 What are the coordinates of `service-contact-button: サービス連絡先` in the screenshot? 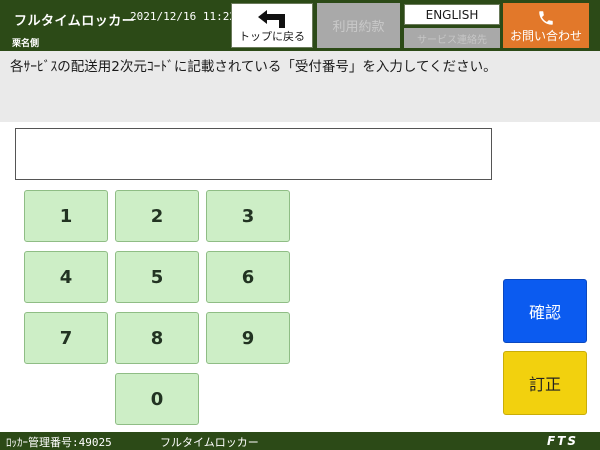 It's located at (452, 38).